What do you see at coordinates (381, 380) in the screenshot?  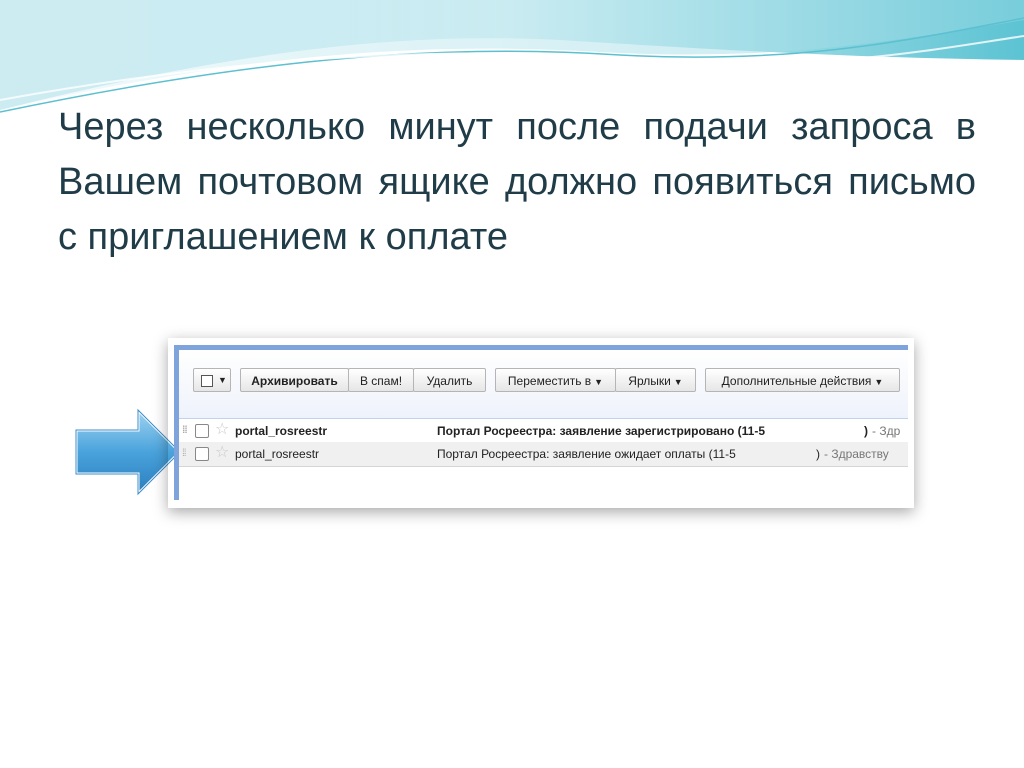 I see `spam-button: В спам!` at bounding box center [381, 380].